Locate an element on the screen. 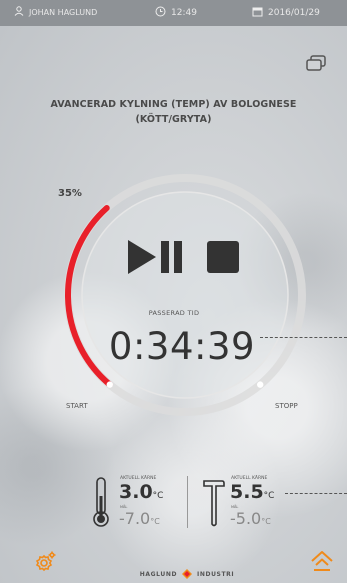 The width and height of the screenshot is (347, 583). settings-button is located at coordinates (46, 561).